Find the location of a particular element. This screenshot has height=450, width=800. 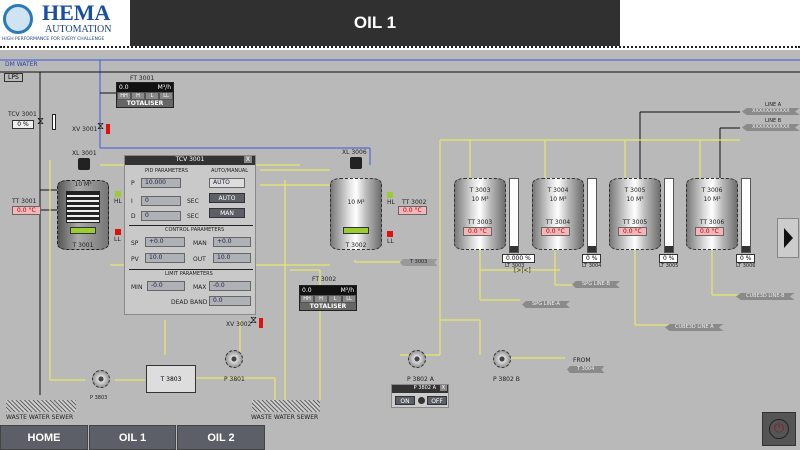

tcv-actuator is located at coordinates (54, 122).